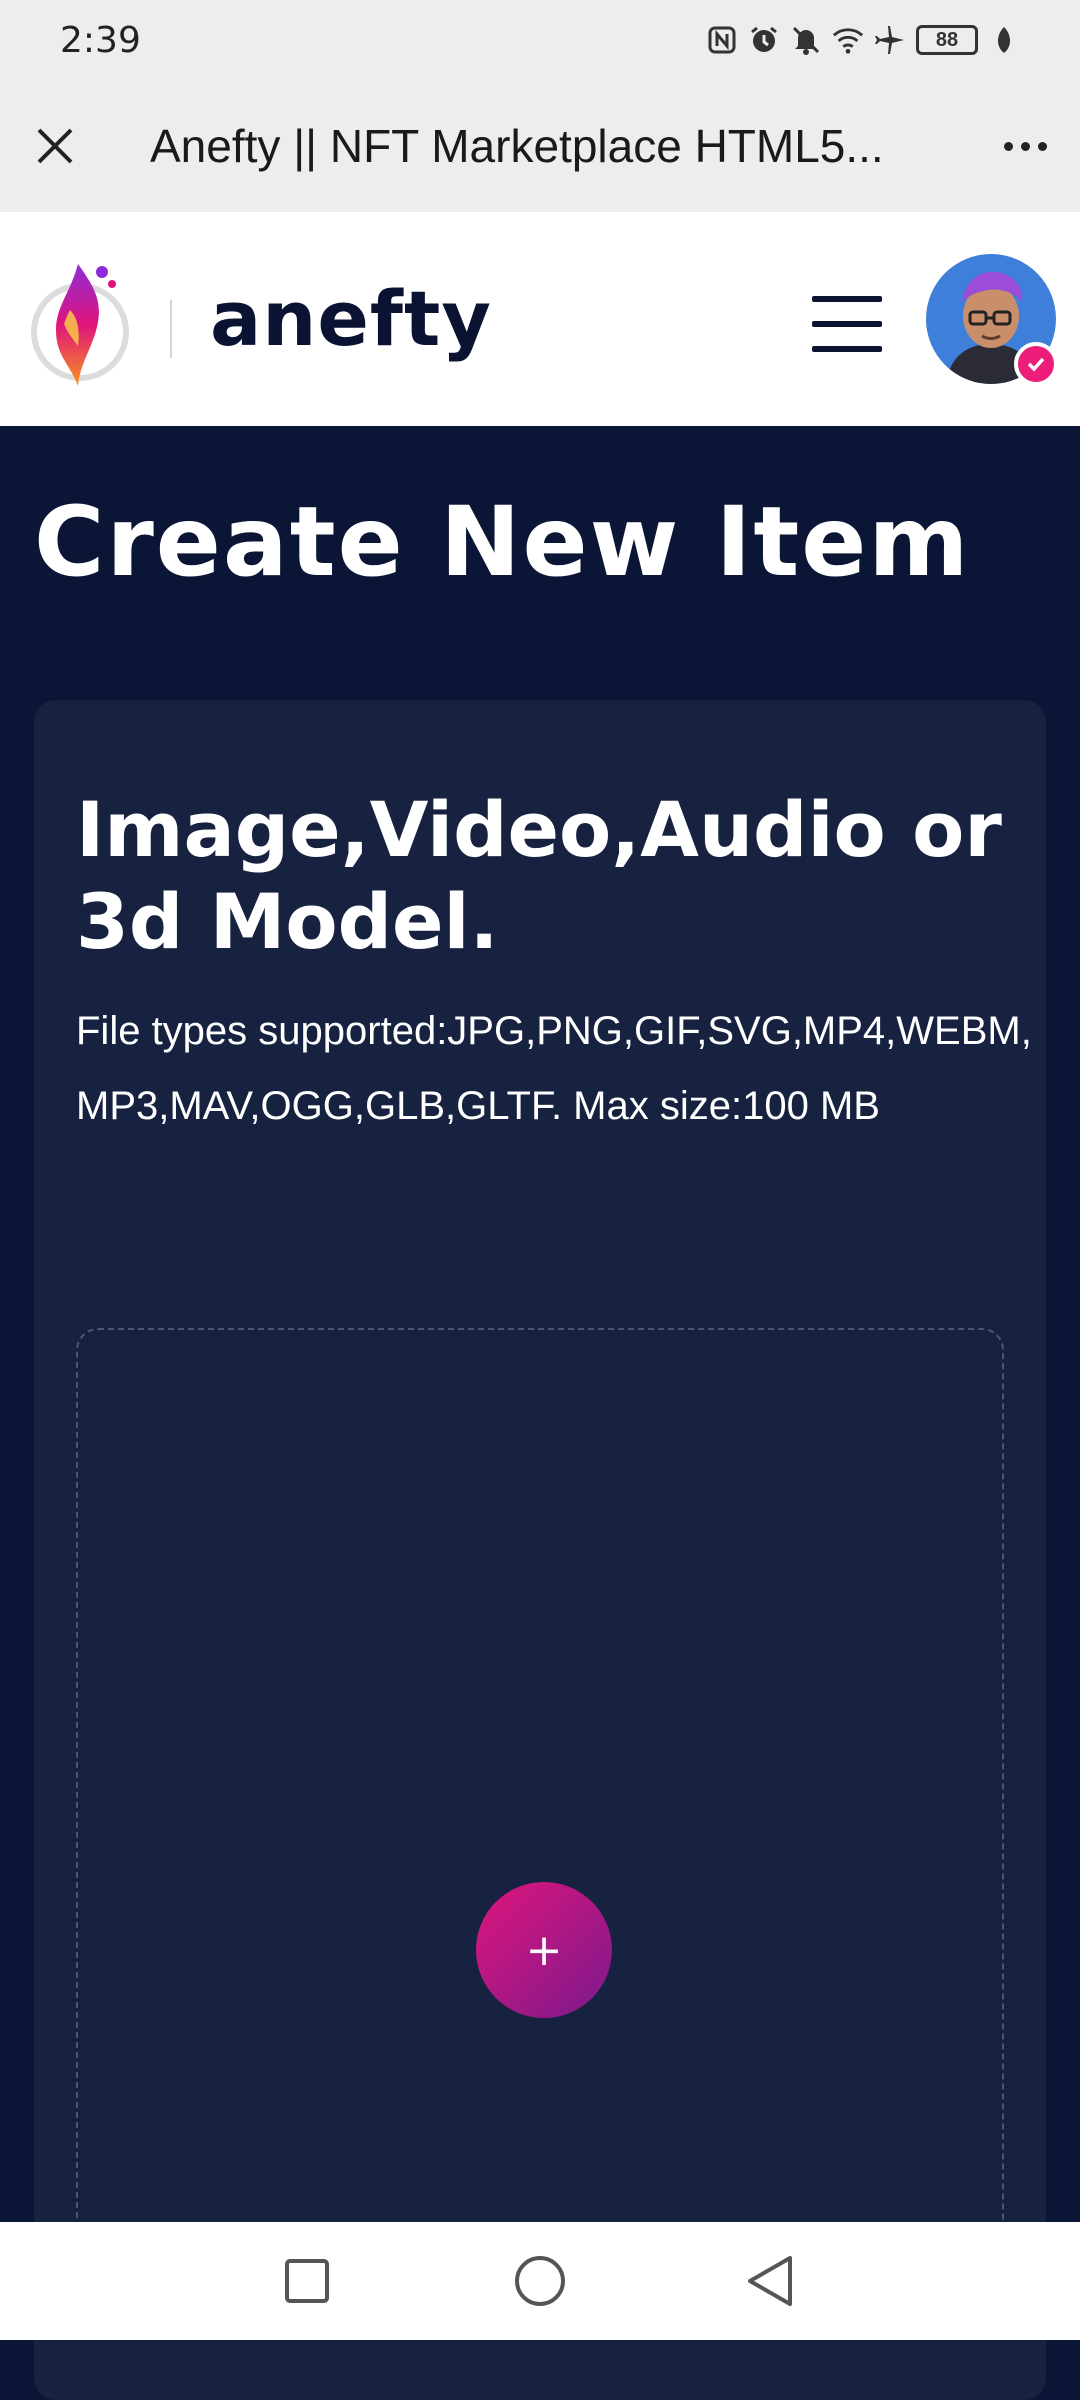  What do you see at coordinates (947, 40) in the screenshot?
I see `battery-icon: 88` at bounding box center [947, 40].